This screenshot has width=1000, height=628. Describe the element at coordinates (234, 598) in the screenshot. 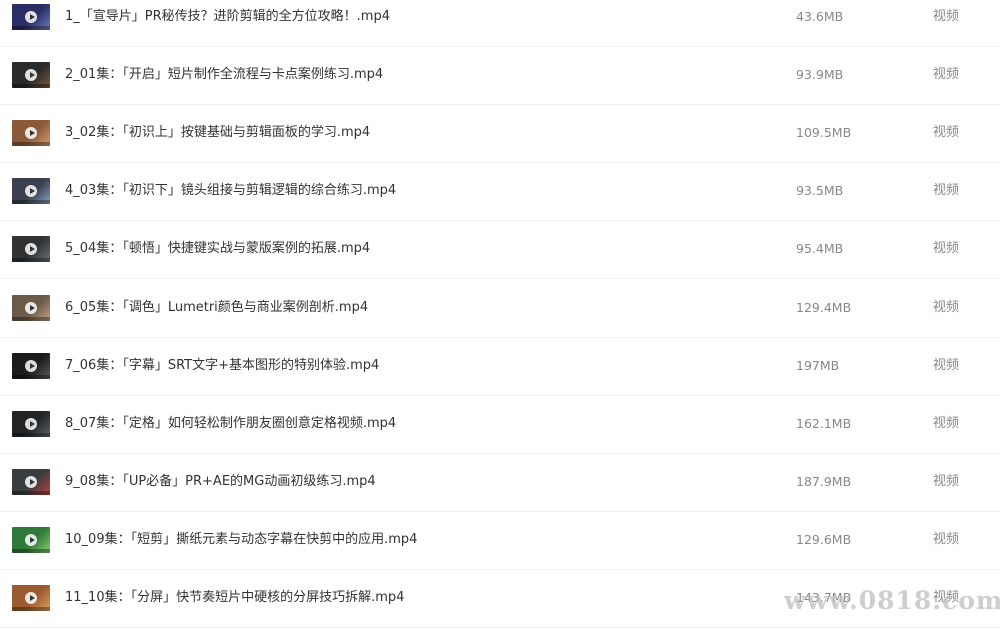

I see `file-name: 11_10集：「分屏」快节奏短片中硬核的分屏技巧拆解.mp4` at that location.